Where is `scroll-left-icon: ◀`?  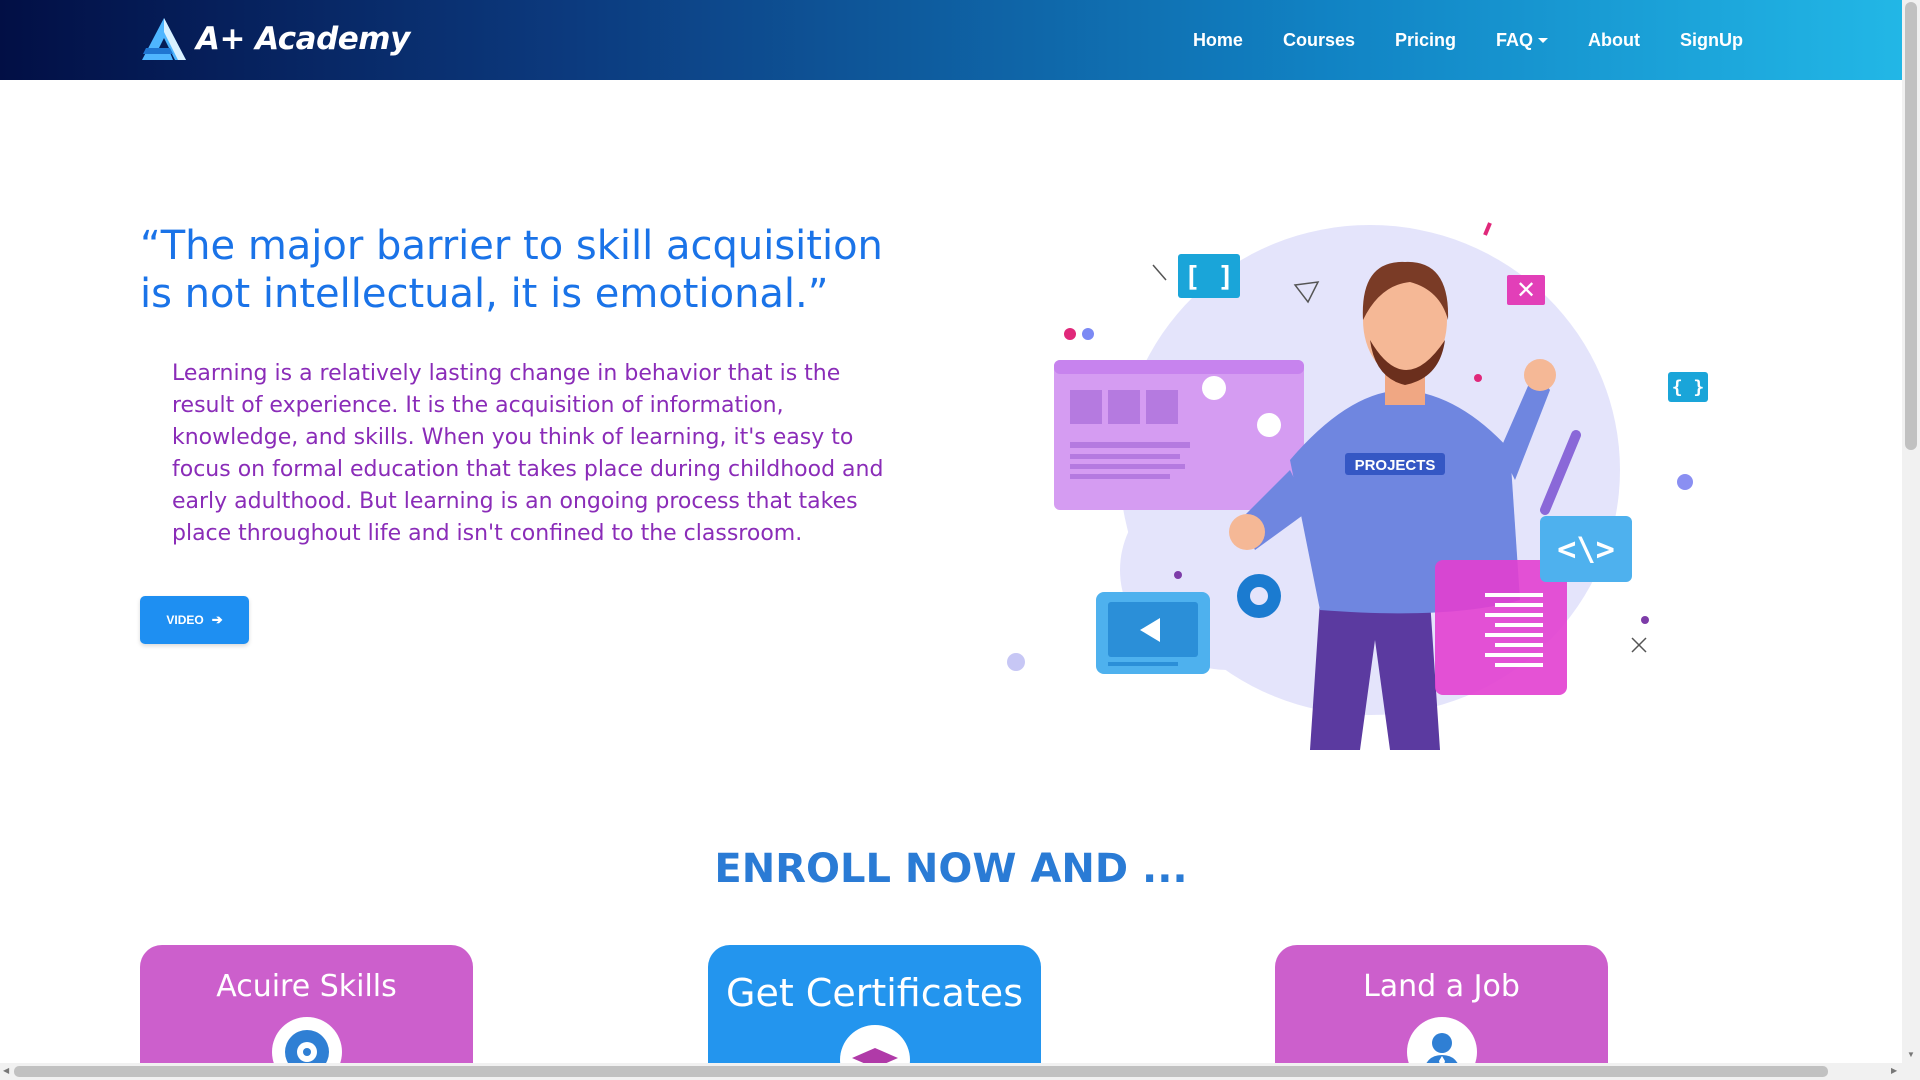
scroll-left-icon: ◀ is located at coordinates (6, 1070).